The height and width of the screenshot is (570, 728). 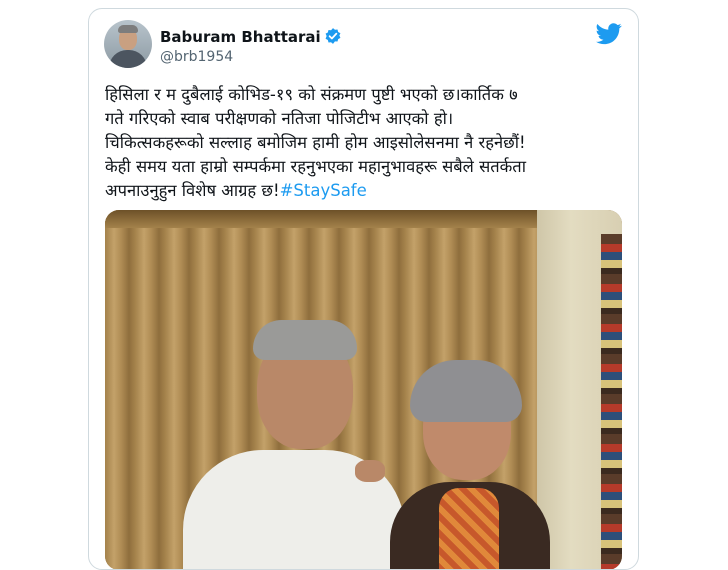 I want to click on display-name-text: Baburam Bhattarai, so click(x=240, y=37).